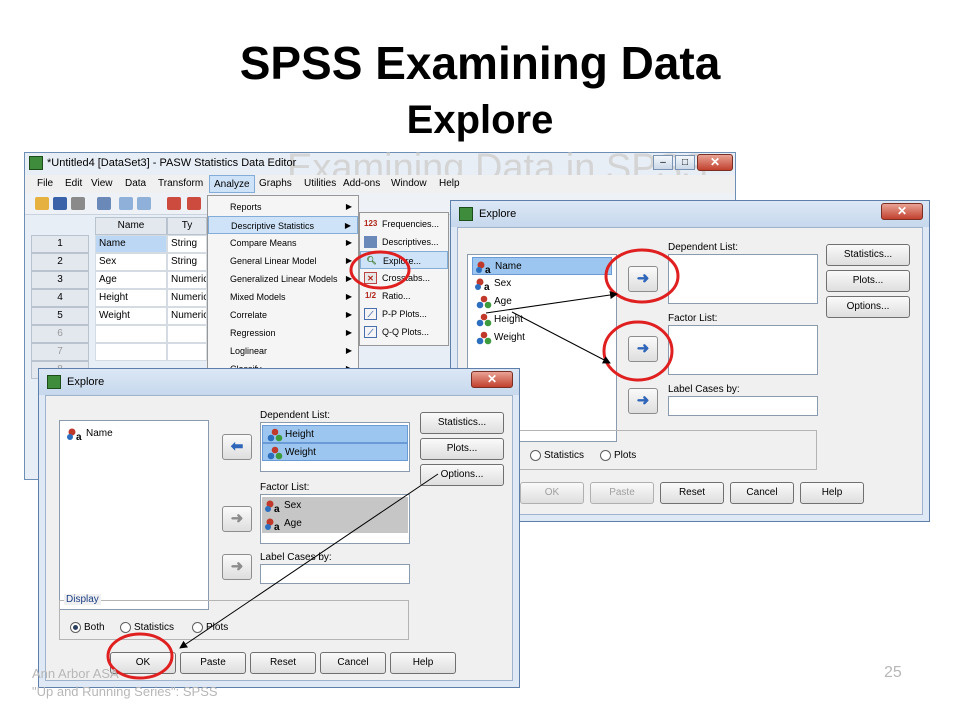  I want to click on arrow-to-dependent, so click(551, 302).